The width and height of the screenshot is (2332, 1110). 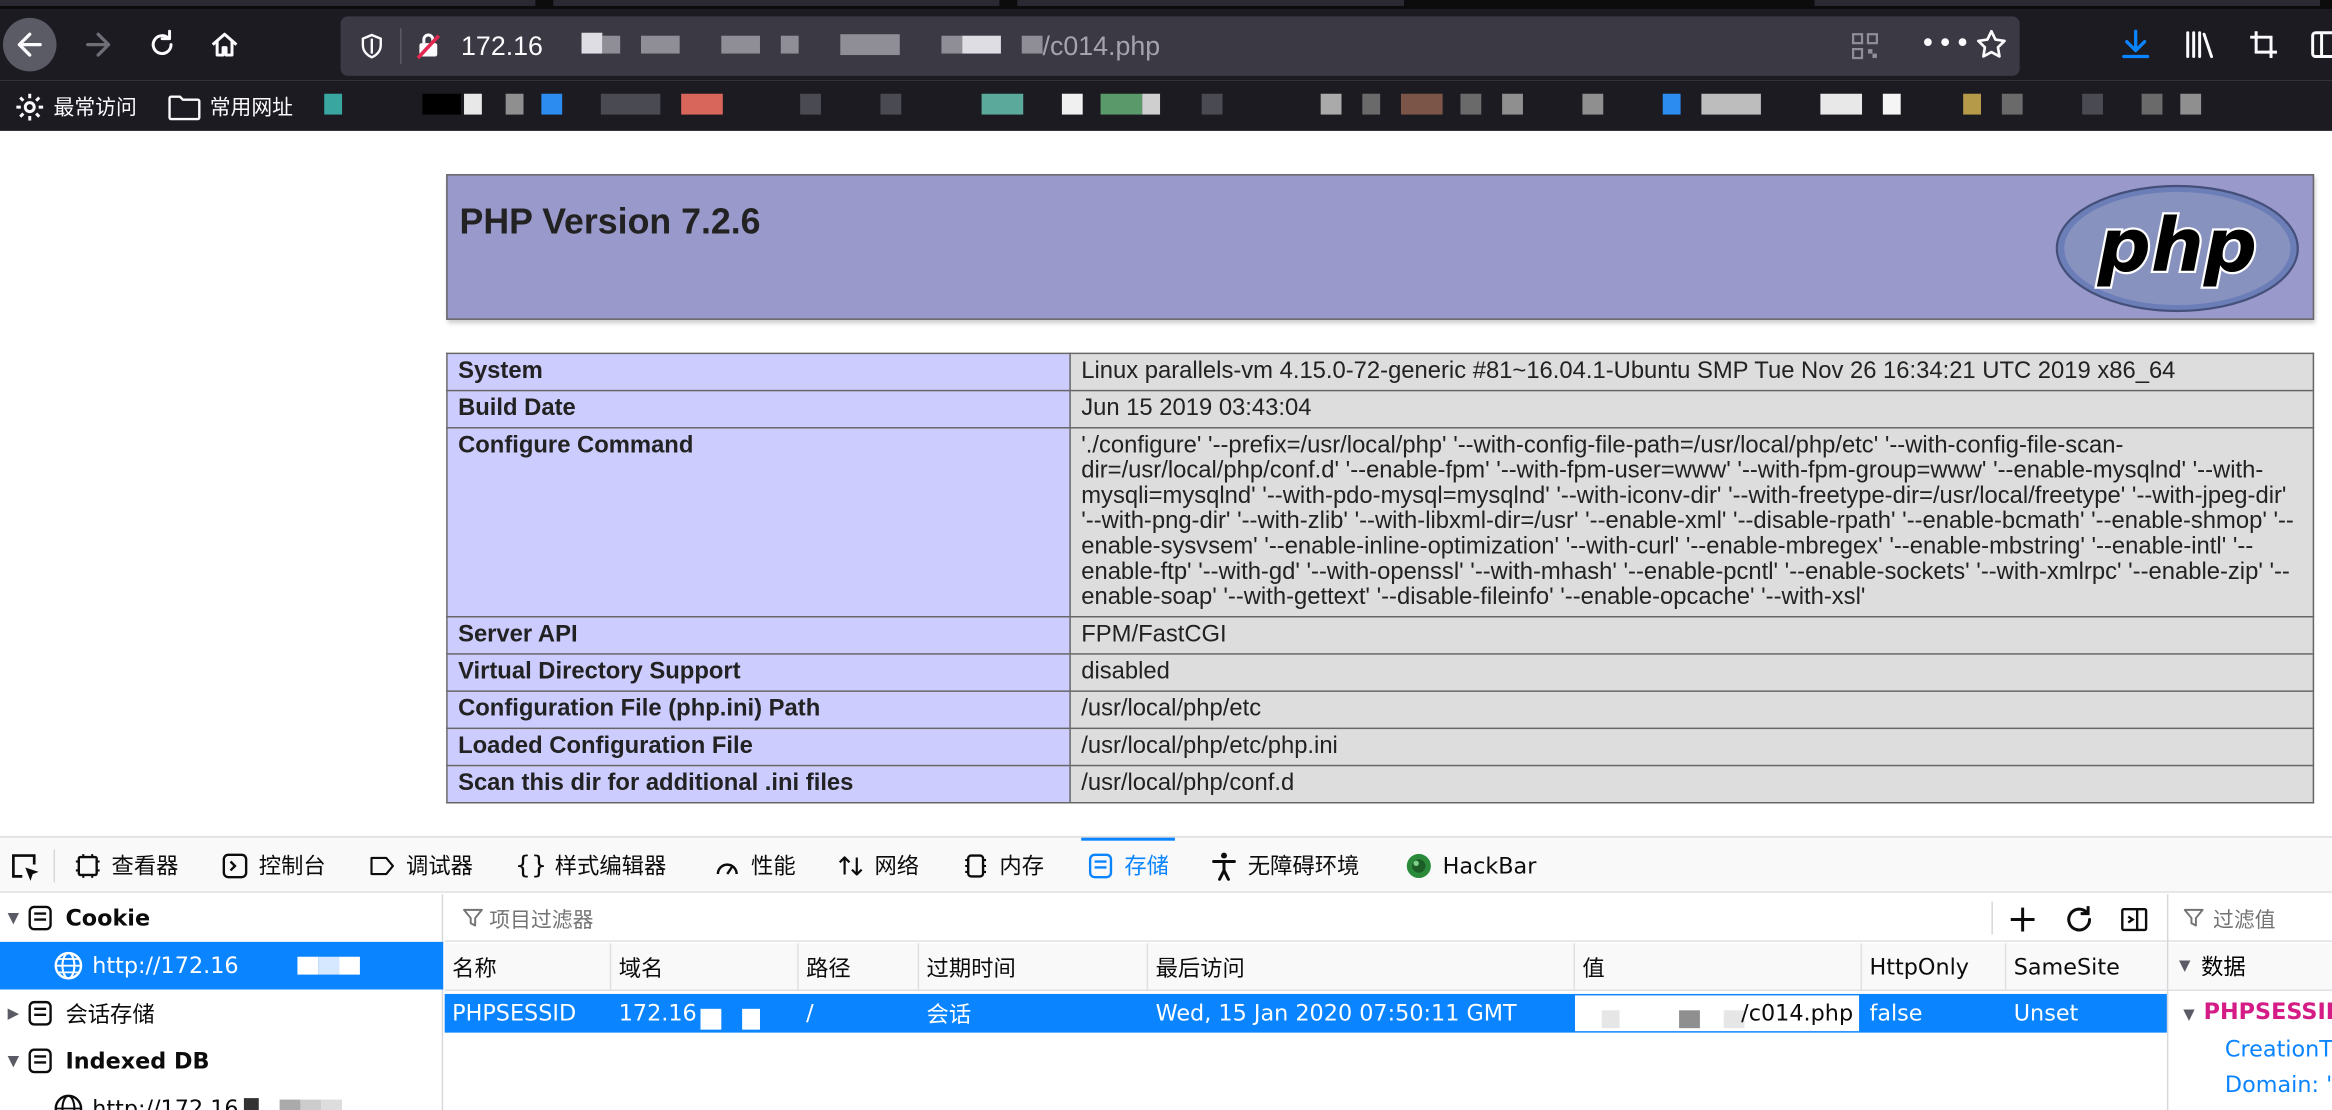 What do you see at coordinates (371, 46) in the screenshot?
I see `shield-icon` at bounding box center [371, 46].